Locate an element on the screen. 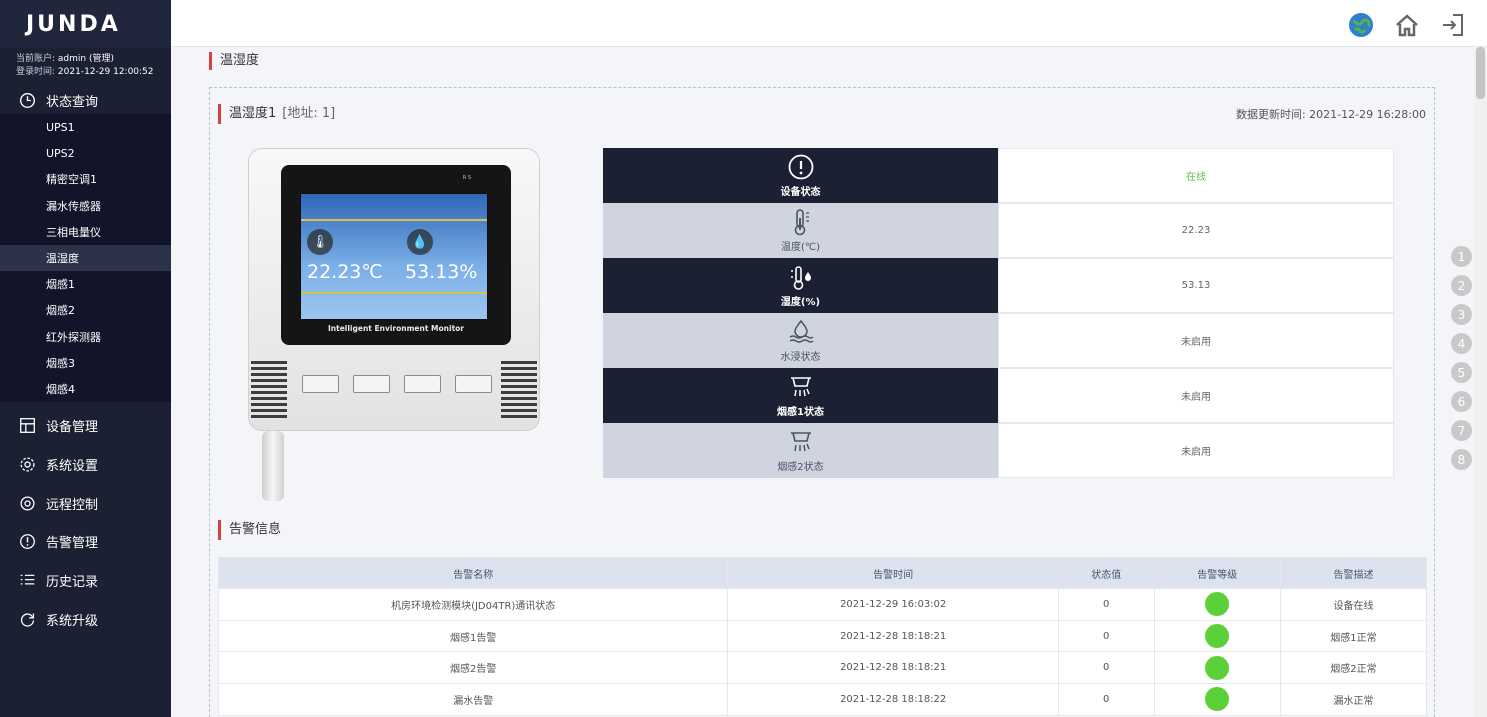  sidebar-item-status-10: 烟感4 is located at coordinates (85, 389).